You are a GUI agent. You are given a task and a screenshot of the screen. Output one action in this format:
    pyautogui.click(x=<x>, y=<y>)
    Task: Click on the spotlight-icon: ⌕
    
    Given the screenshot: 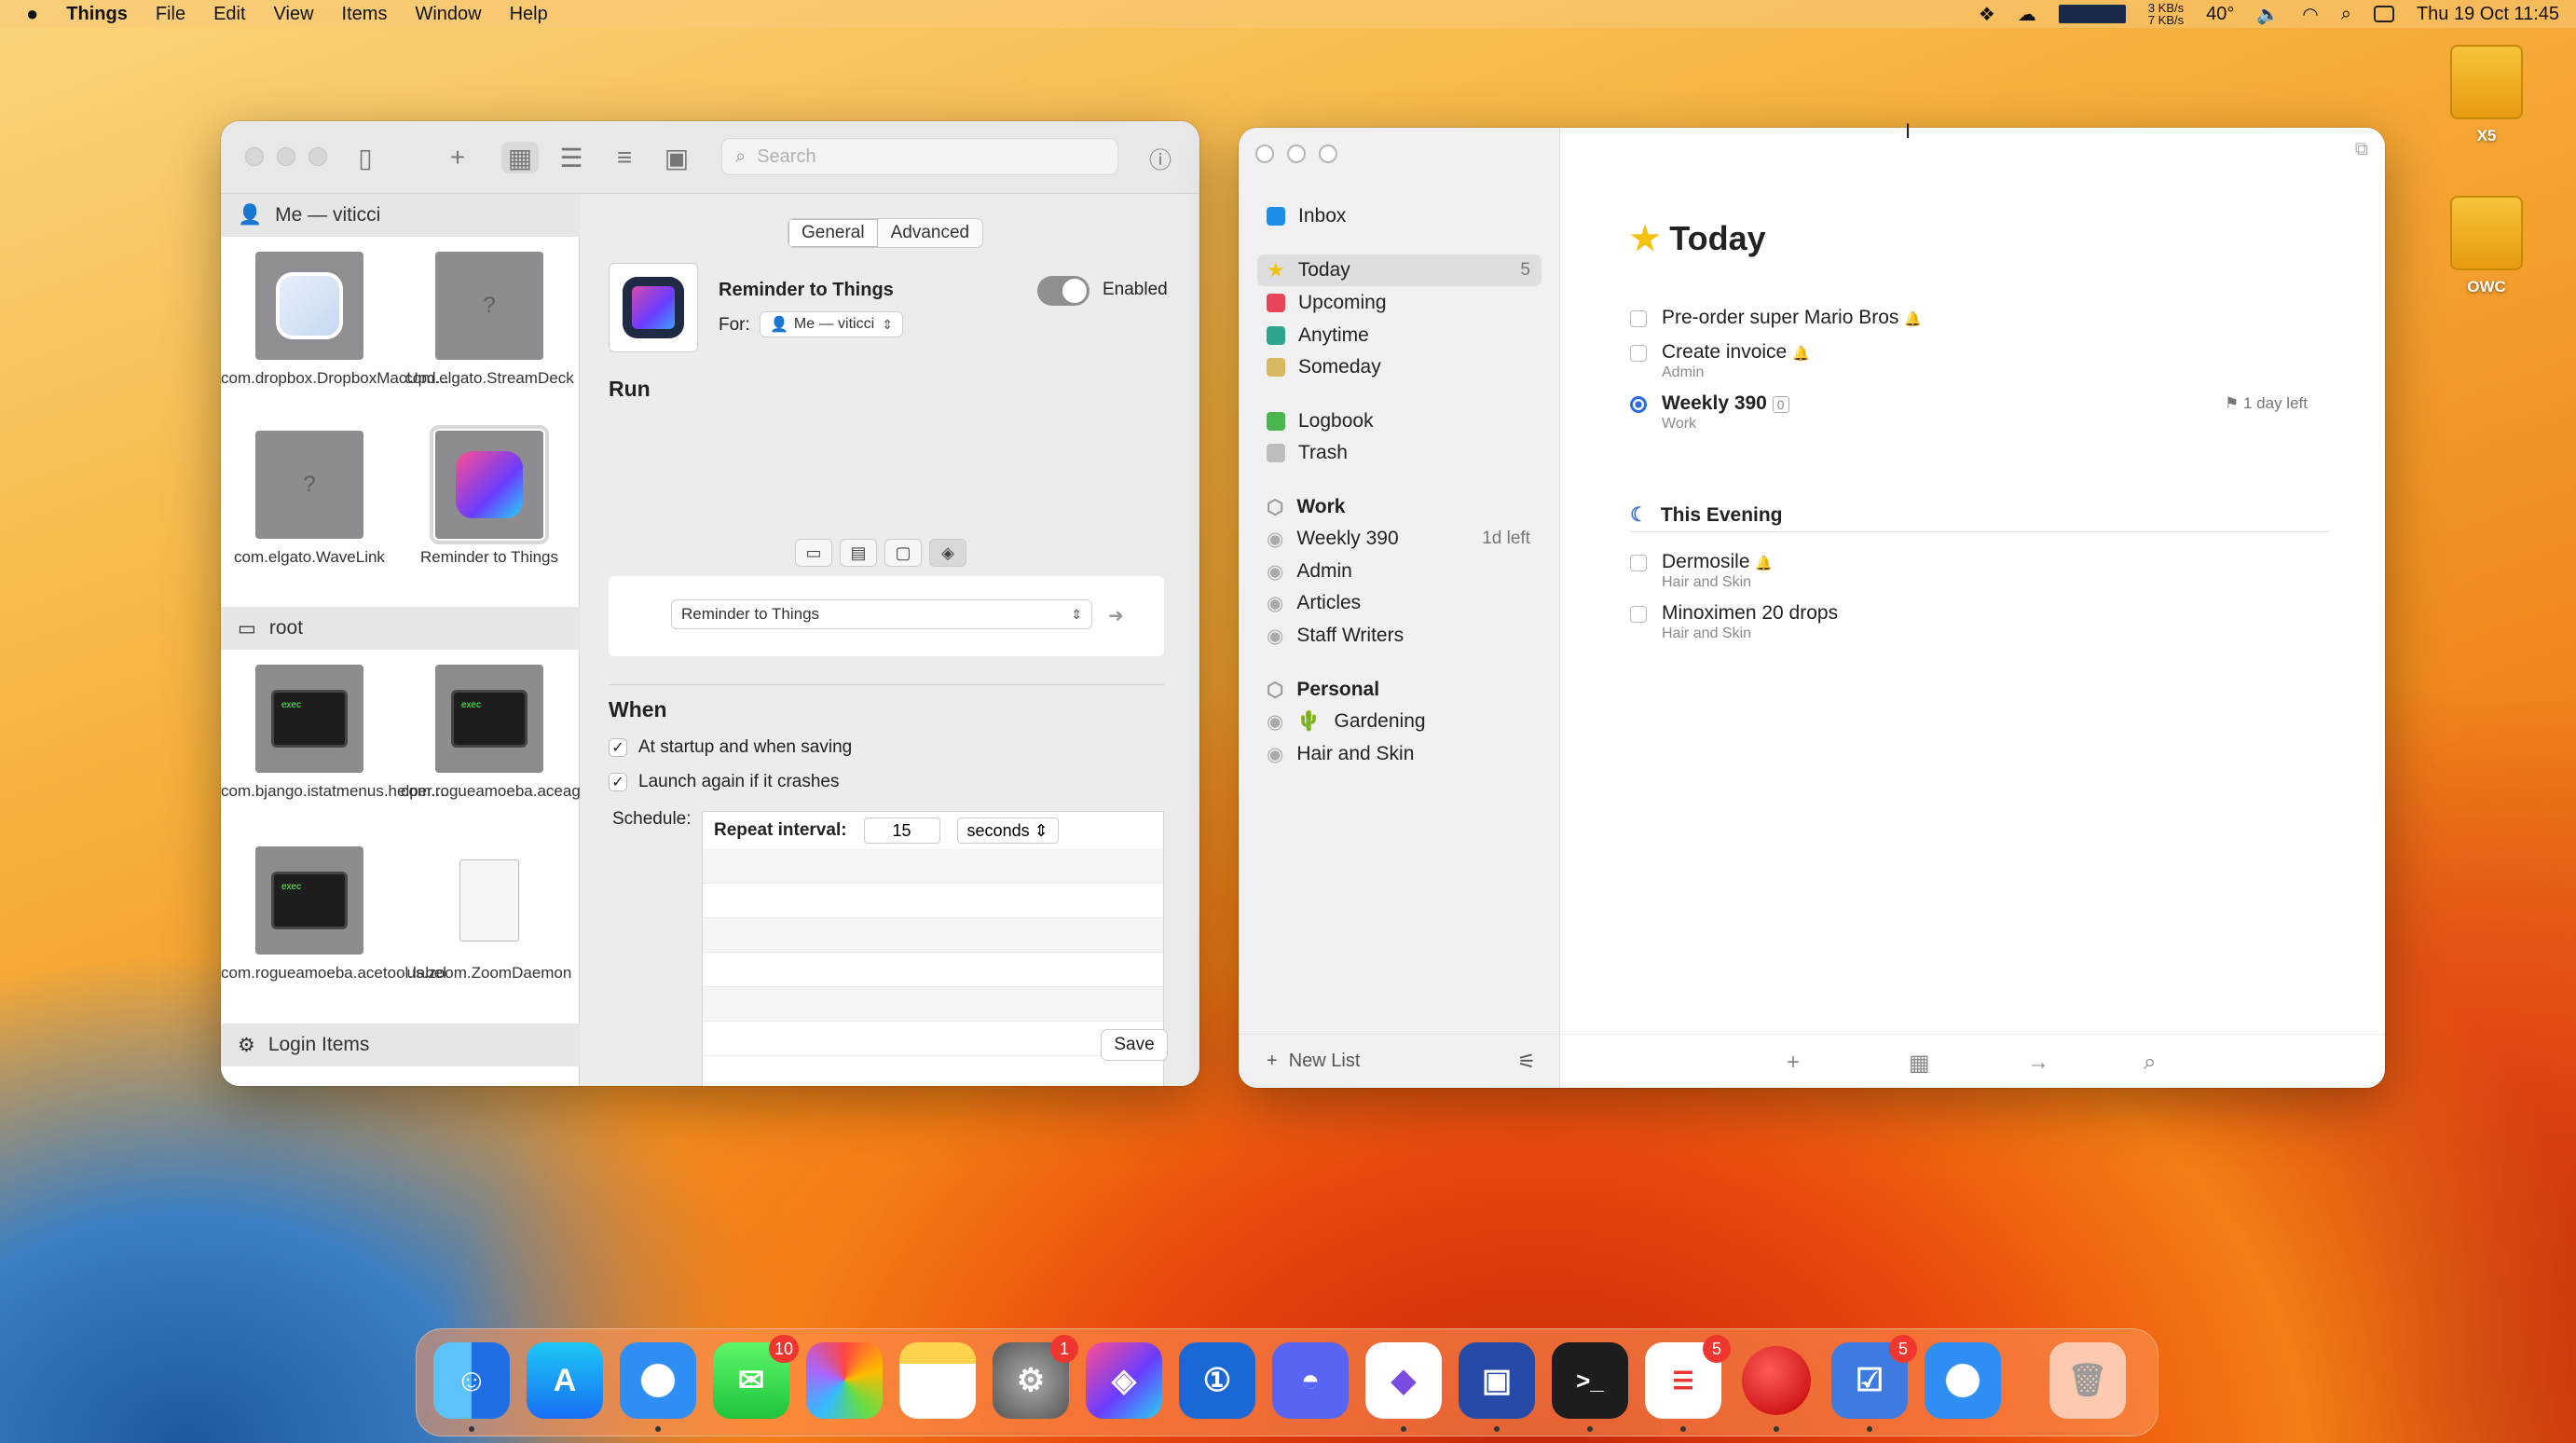 What is the action you would take?
    pyautogui.click(x=2346, y=15)
    